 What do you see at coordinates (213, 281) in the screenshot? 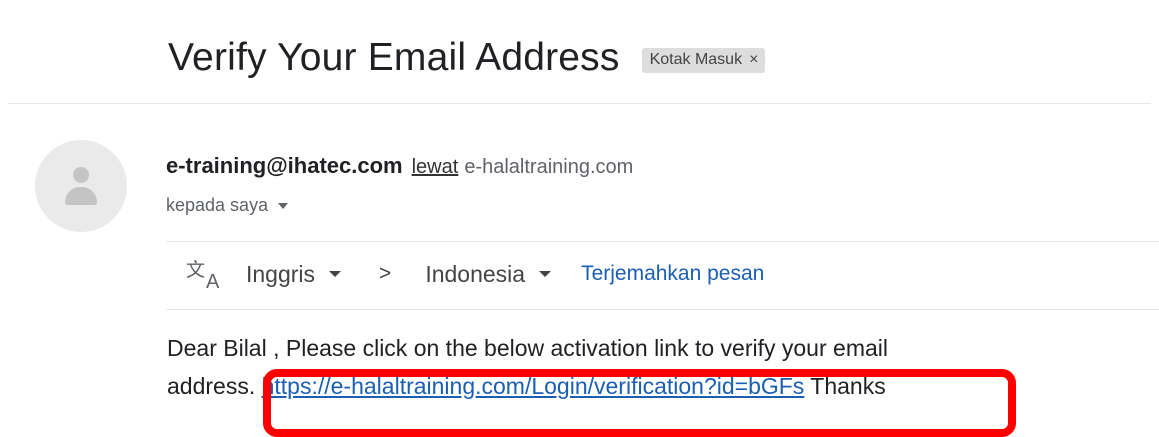
I see `svg-text: A` at bounding box center [213, 281].